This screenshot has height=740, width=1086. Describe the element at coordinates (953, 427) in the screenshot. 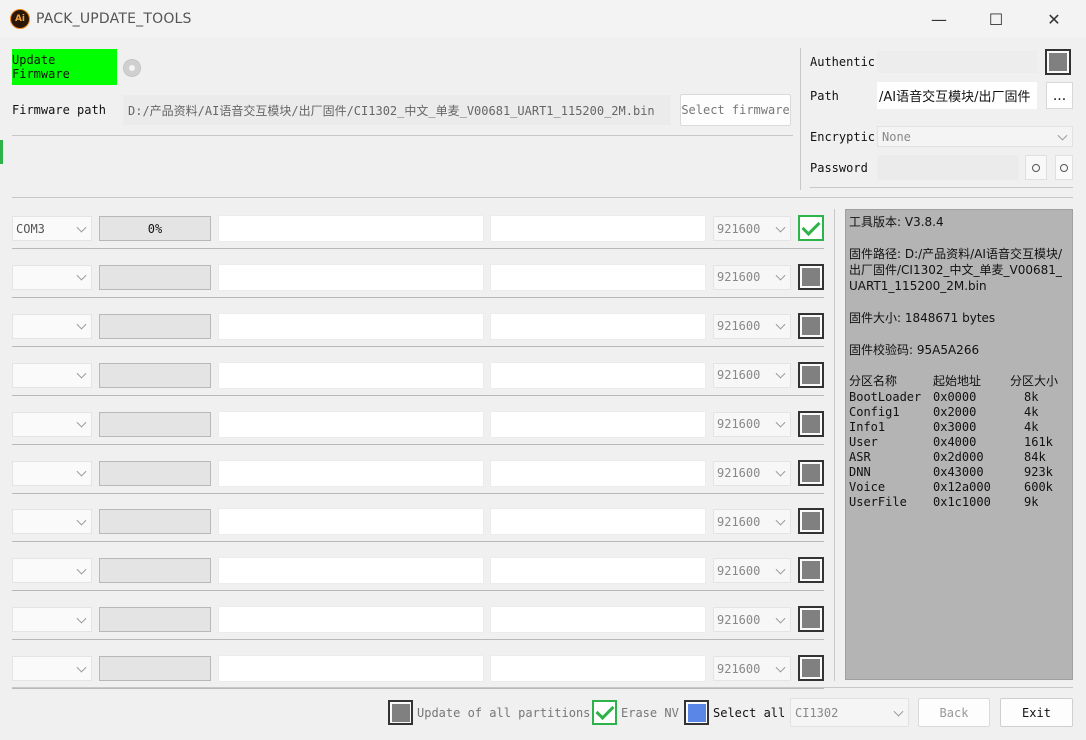

I see `partition-row: Info1 0x3000 4k` at that location.